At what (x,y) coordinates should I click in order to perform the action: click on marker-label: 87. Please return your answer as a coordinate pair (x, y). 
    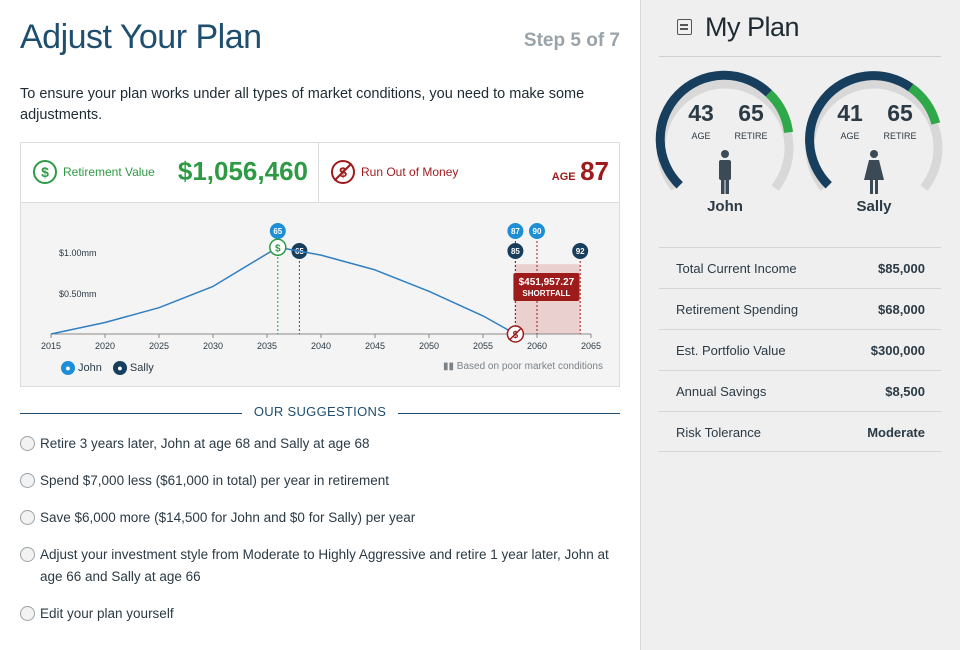
    Looking at the image, I should click on (515, 231).